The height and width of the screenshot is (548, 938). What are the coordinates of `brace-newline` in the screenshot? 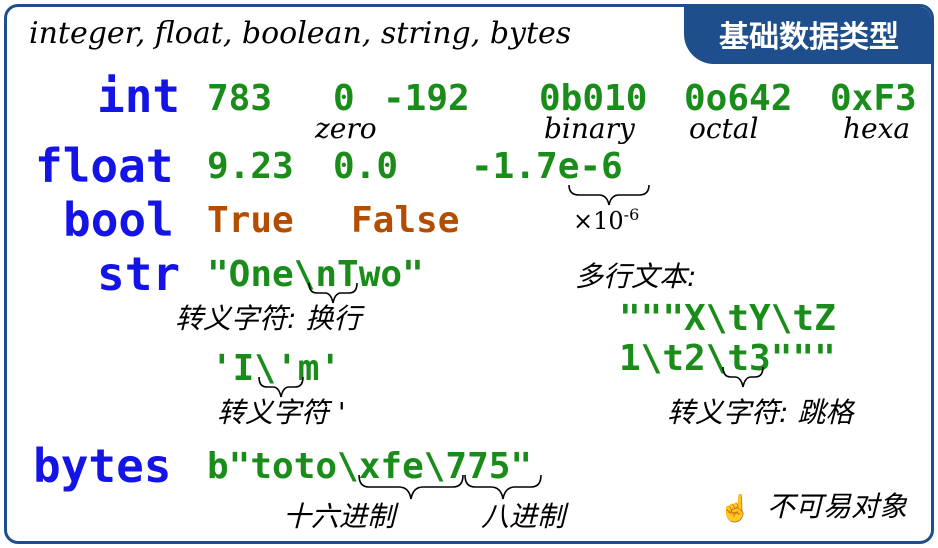 It's located at (333, 293).